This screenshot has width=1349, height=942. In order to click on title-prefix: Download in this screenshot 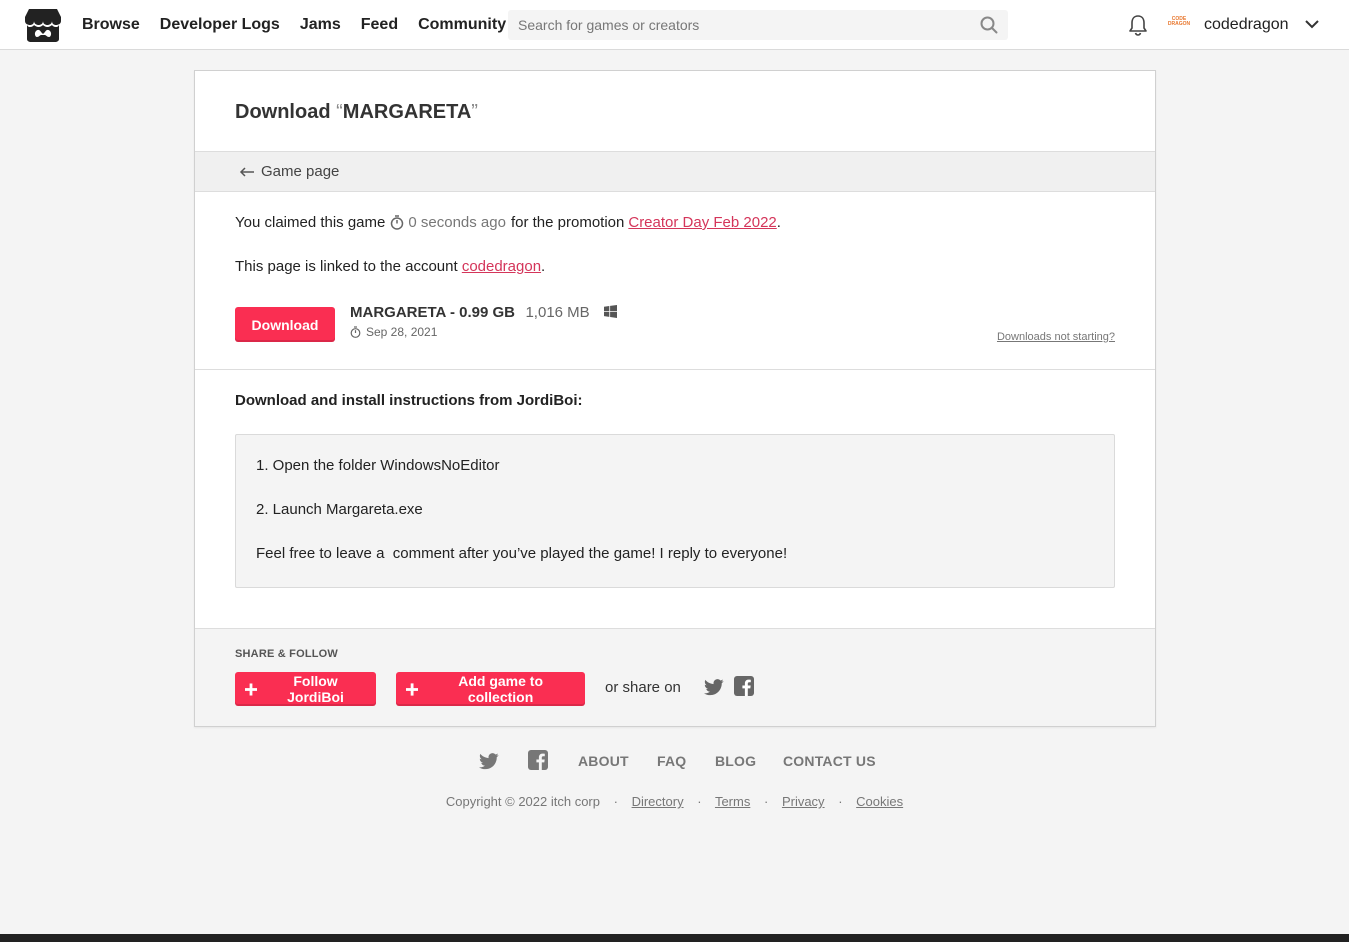, I will do `click(283, 112)`.